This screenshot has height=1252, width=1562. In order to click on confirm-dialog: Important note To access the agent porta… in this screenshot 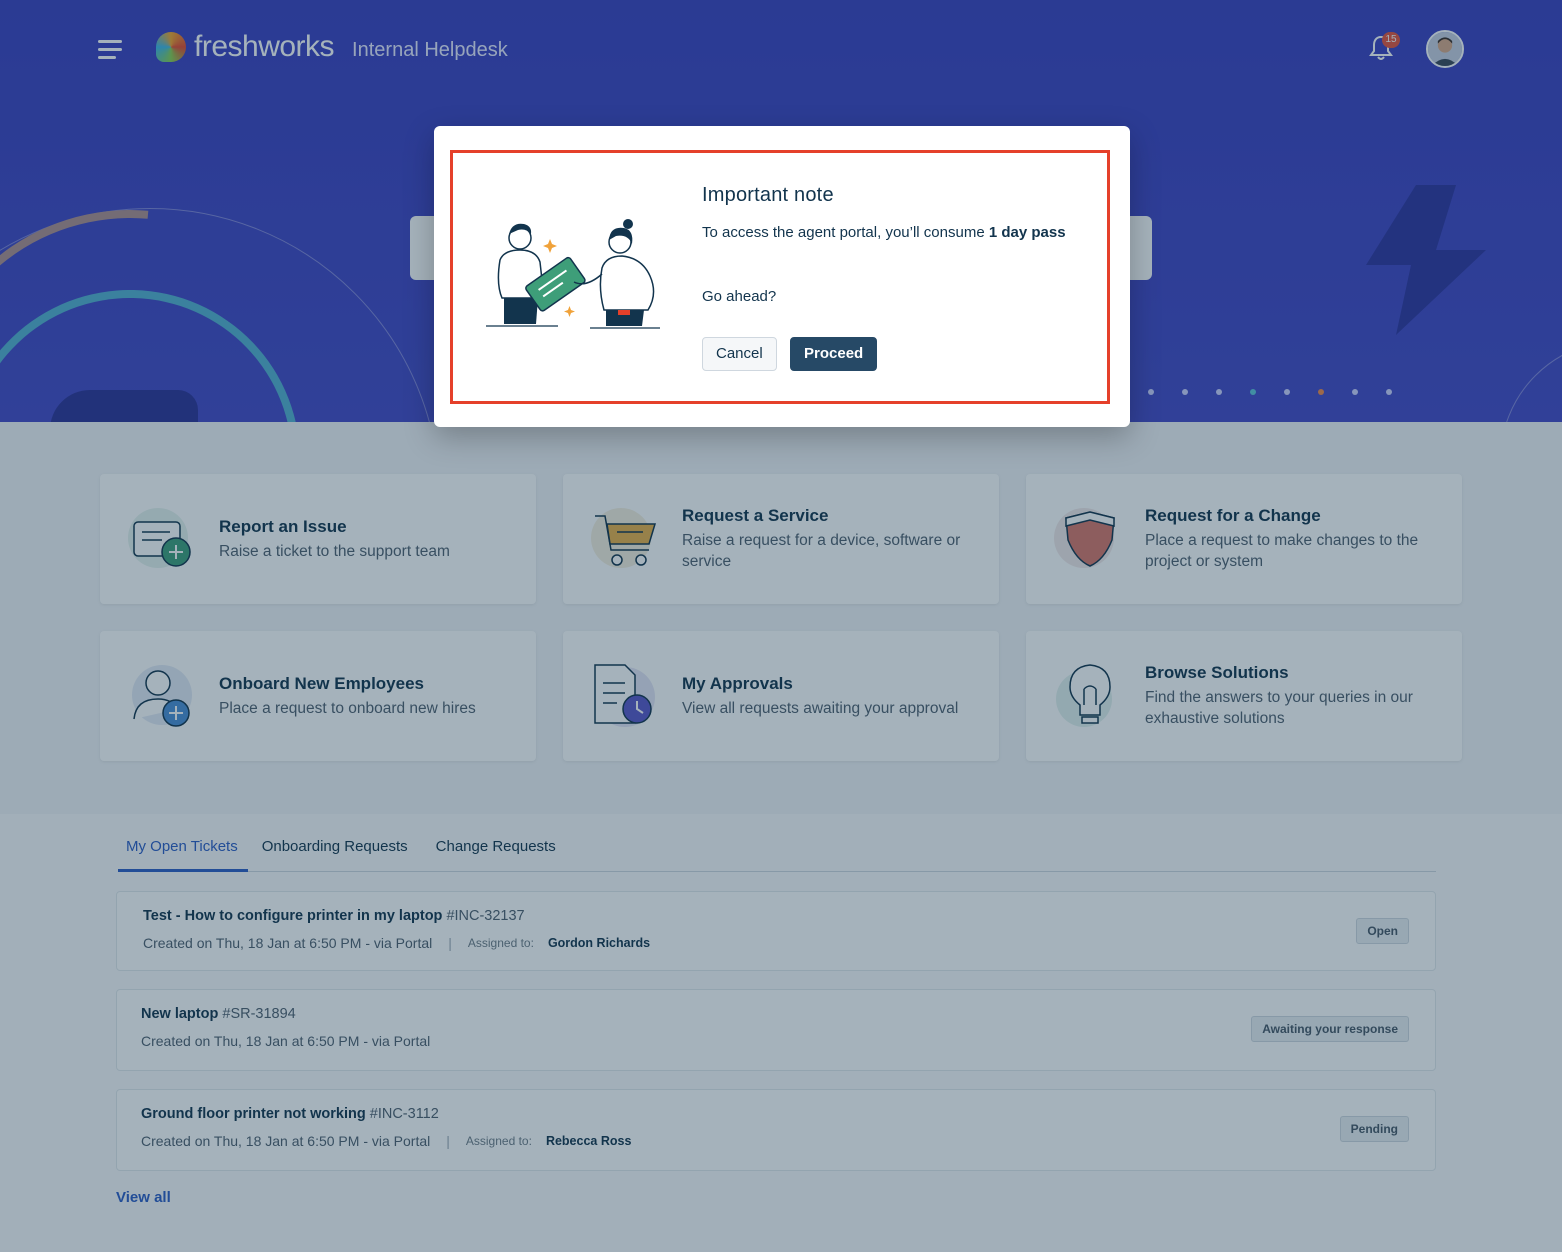, I will do `click(782, 276)`.